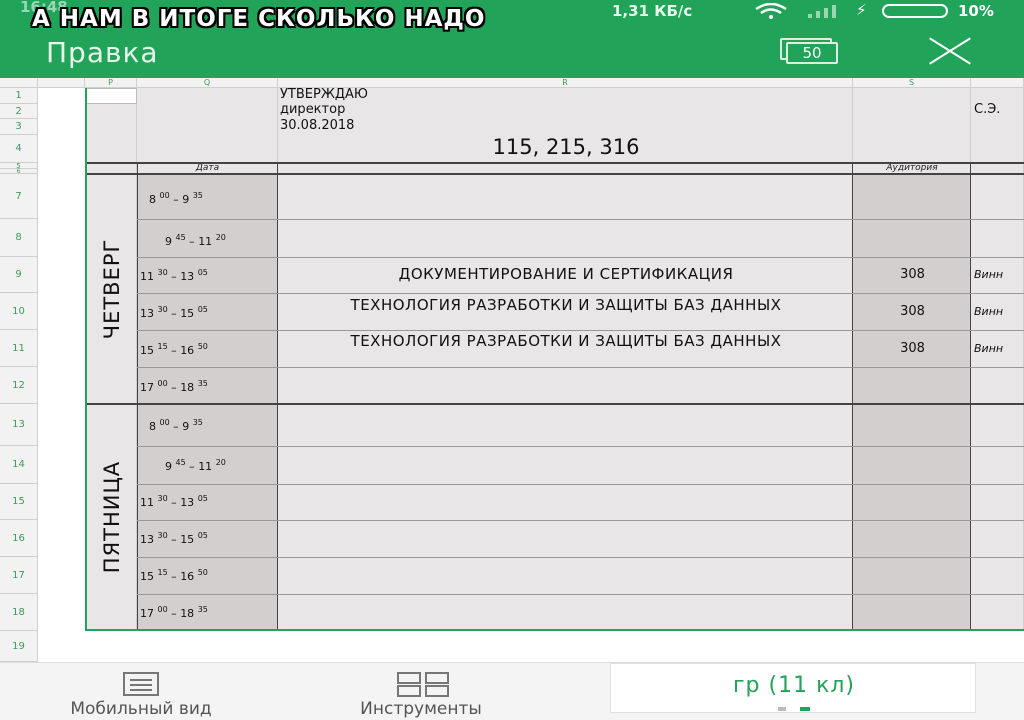 Image resolution: width=1024 pixels, height=720 pixels. What do you see at coordinates (948, 51) in the screenshot?
I see `close-icon` at bounding box center [948, 51].